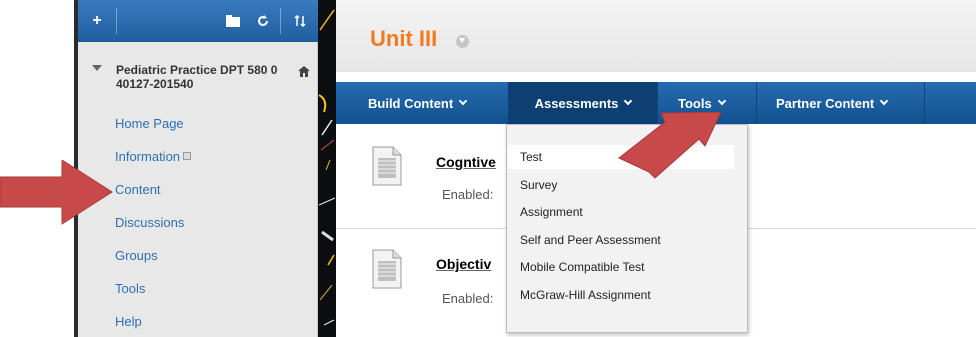 The height and width of the screenshot is (337, 976). I want to click on sidebar-item-home-page: Home Page, so click(149, 123).